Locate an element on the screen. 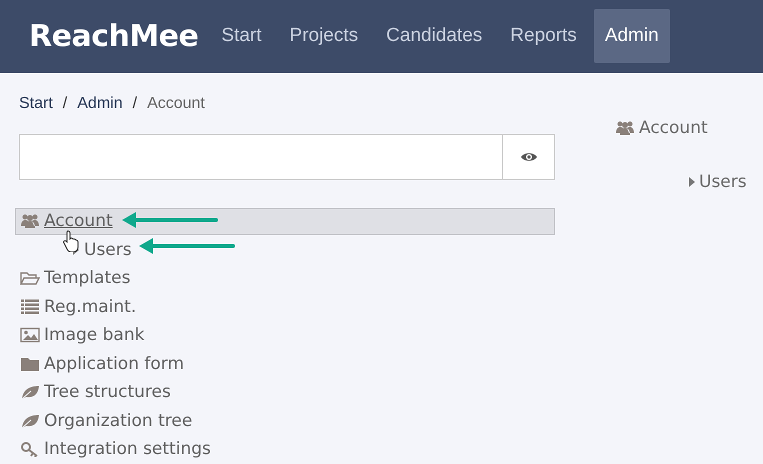  tree-row: Reg.maint. is located at coordinates (285, 306).